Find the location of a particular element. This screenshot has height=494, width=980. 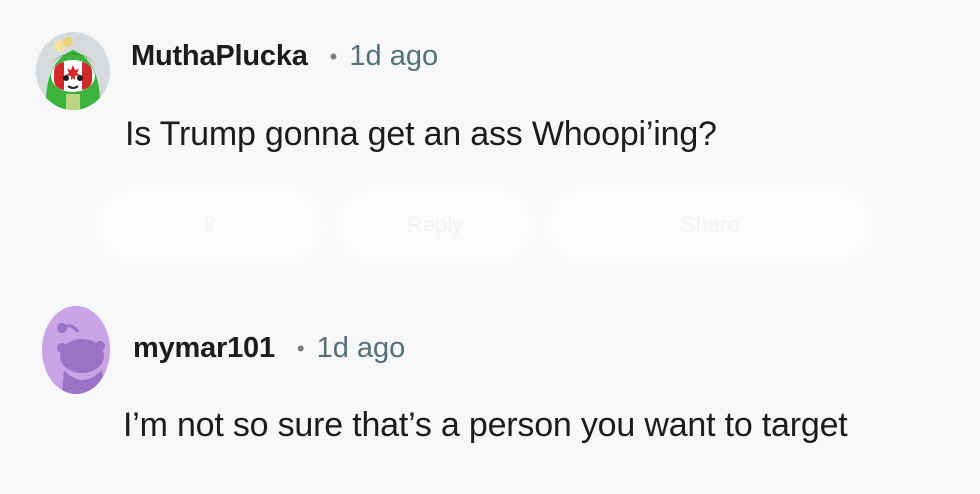

username: mymar101 is located at coordinates (204, 348).